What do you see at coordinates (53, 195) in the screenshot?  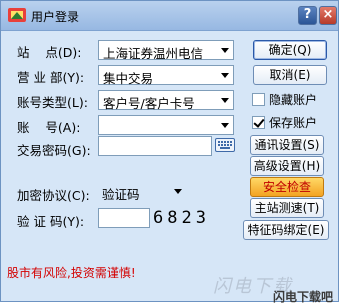 I see `encryption-label: 加密协议(C):` at bounding box center [53, 195].